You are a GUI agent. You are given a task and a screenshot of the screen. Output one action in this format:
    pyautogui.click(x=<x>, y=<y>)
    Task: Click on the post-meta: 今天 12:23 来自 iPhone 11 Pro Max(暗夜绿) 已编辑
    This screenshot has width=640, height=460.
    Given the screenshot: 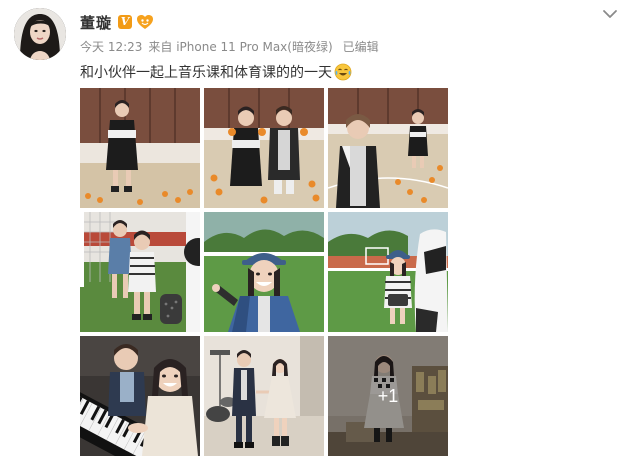 What is the action you would take?
    pyautogui.click(x=232, y=46)
    